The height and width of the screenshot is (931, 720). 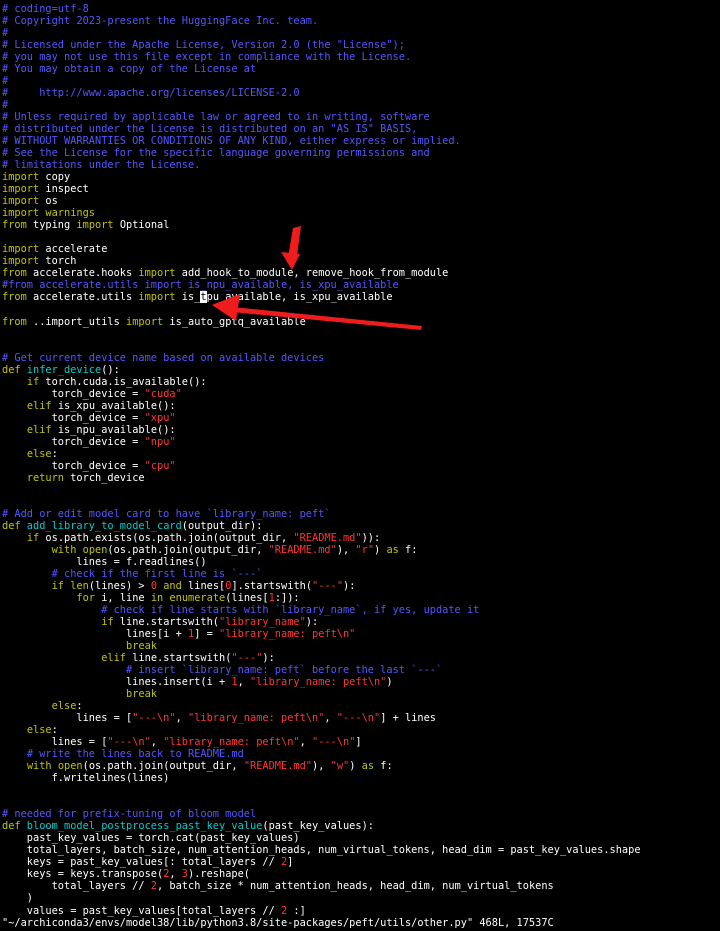 What do you see at coordinates (157, 573) in the screenshot?
I see `comment-token: # check if the first line is `---`` at bounding box center [157, 573].